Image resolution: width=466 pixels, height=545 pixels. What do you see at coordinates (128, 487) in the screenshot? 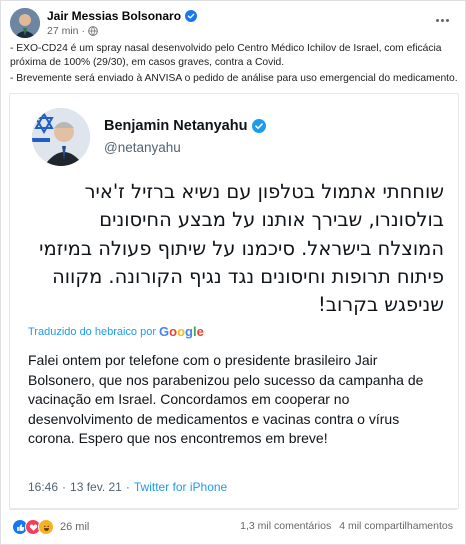
I see `tweet-footer: 16:46 · 13 fev. 21 · Twitter for iPhone` at bounding box center [128, 487].